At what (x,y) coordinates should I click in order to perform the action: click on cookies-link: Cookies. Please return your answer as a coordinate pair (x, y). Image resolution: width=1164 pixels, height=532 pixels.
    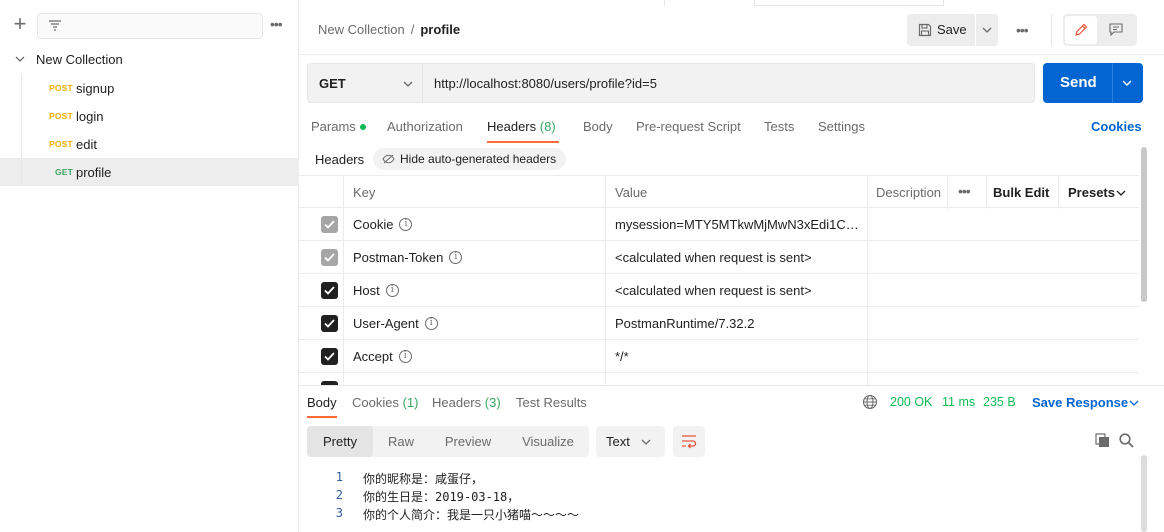
    Looking at the image, I should click on (1116, 126).